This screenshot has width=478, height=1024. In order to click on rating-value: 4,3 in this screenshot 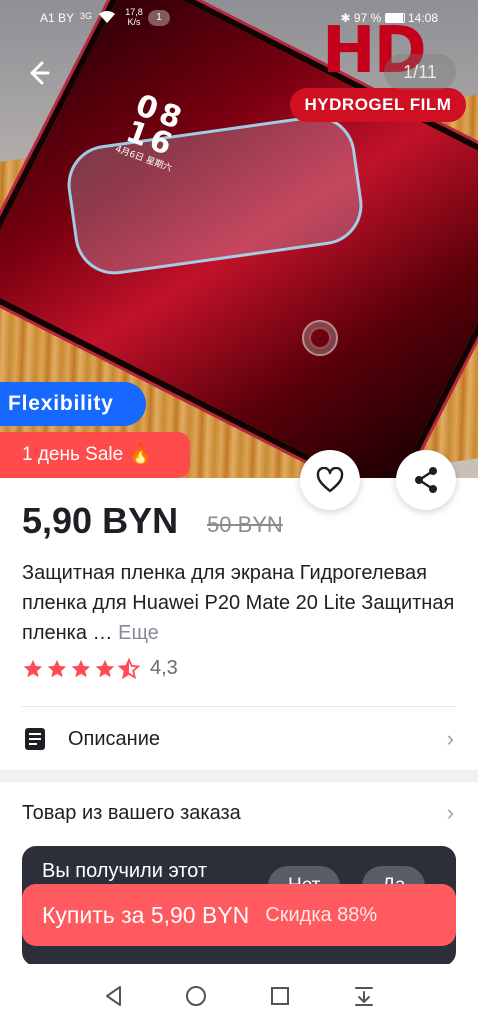, I will do `click(164, 668)`.